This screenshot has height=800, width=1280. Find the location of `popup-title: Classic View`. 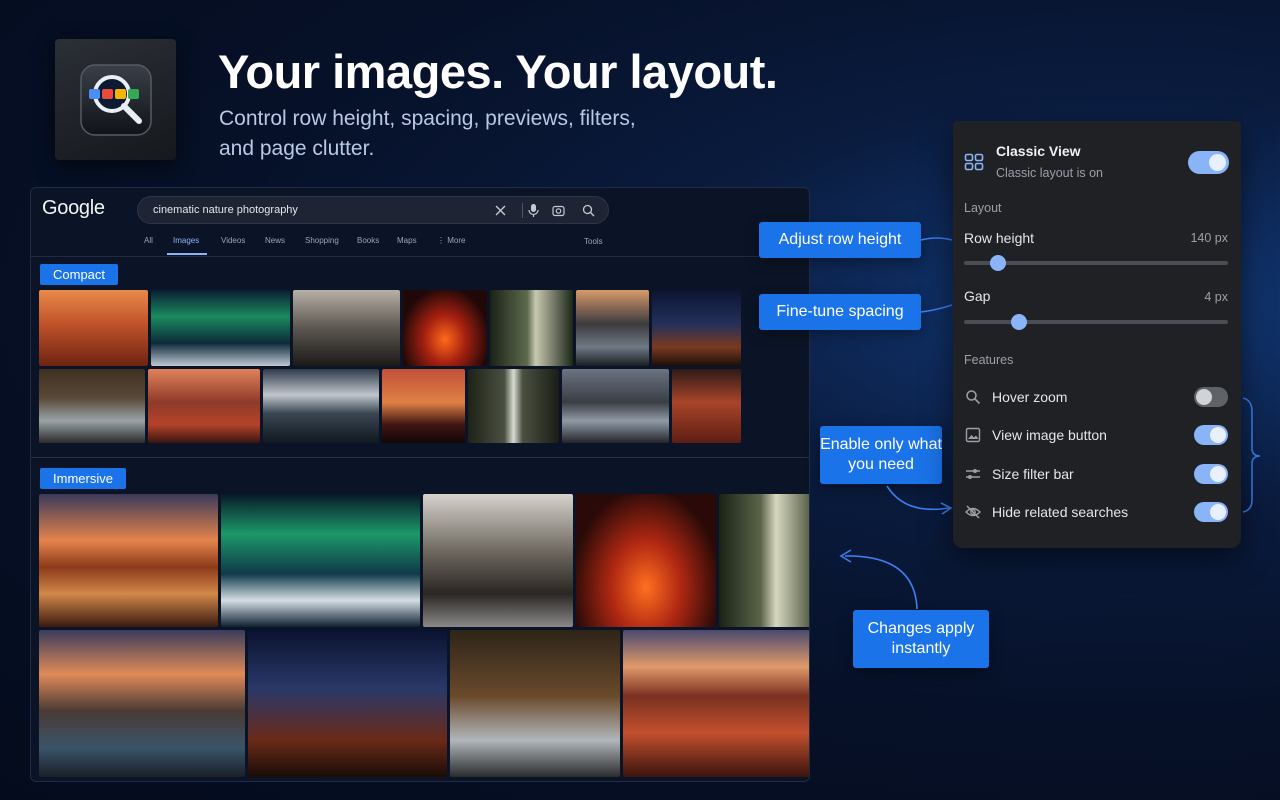

popup-title: Classic View is located at coordinates (1038, 151).